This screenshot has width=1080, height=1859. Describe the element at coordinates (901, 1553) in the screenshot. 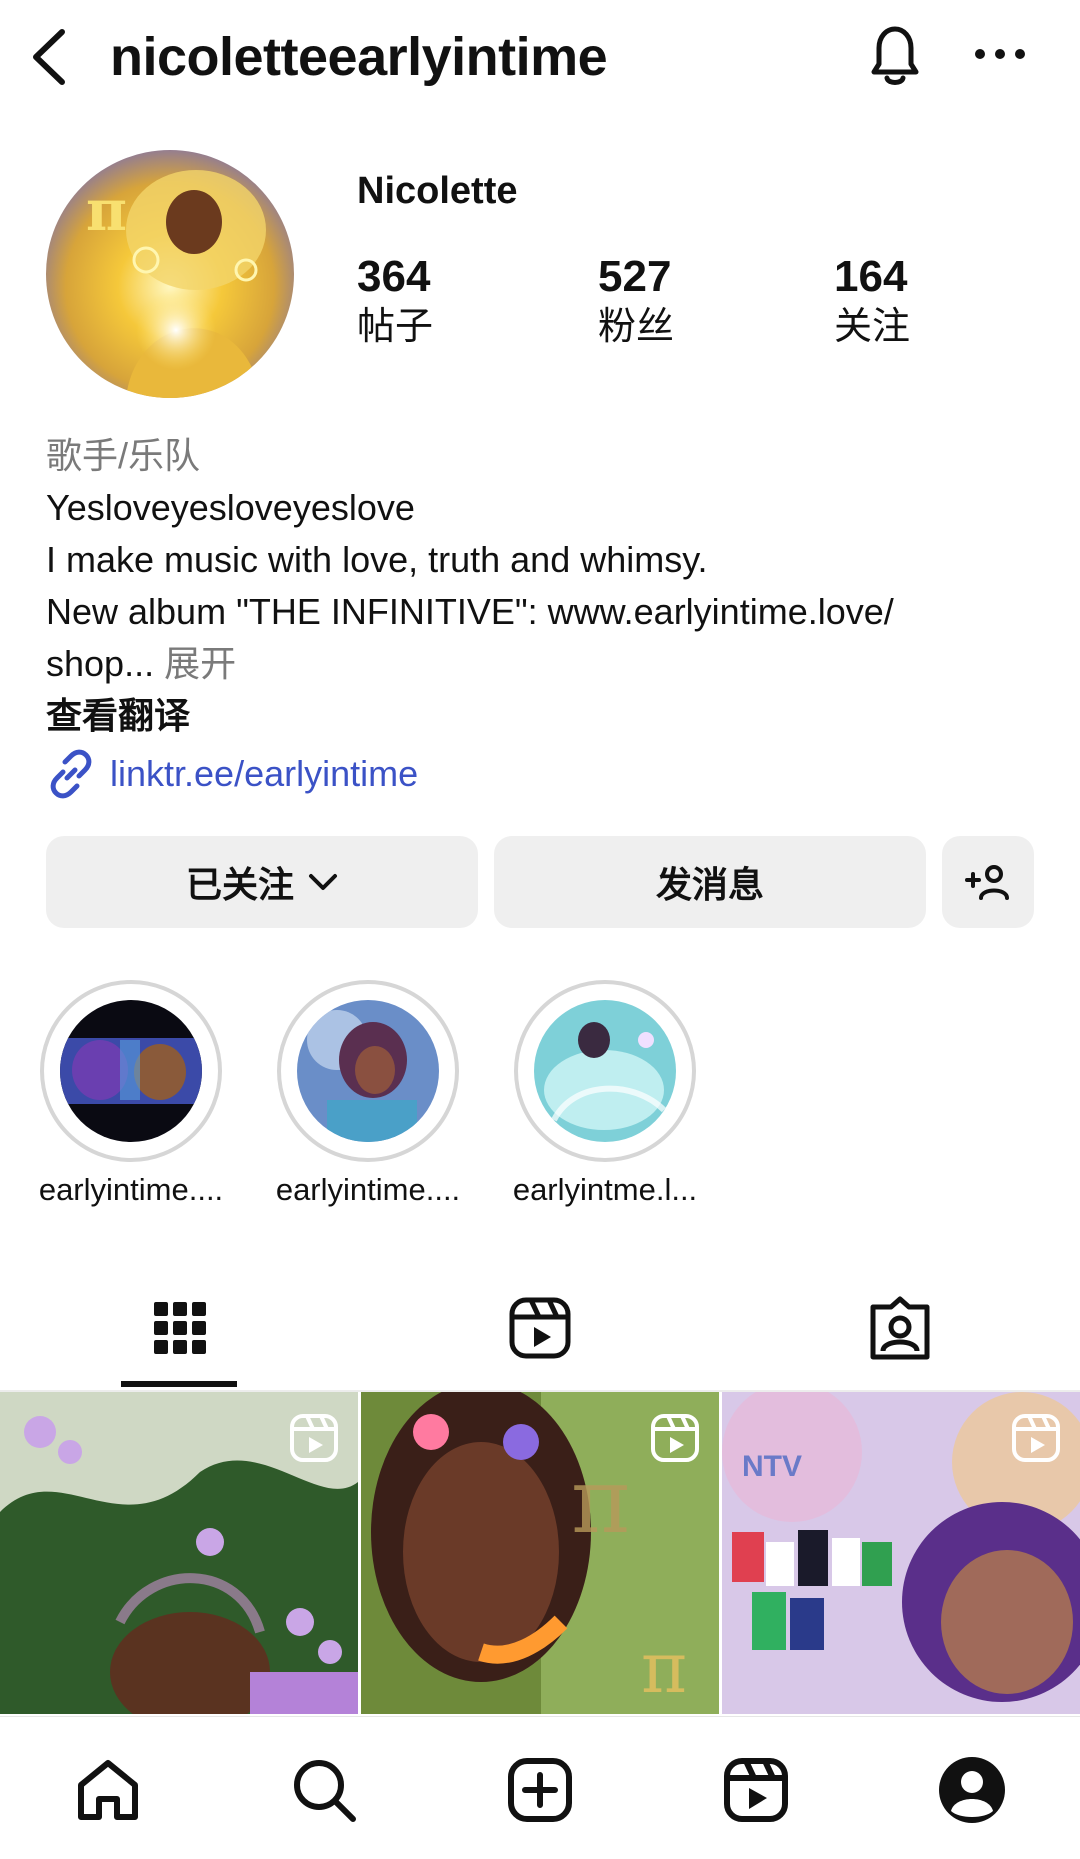

I see `grid-post: NTV` at that location.